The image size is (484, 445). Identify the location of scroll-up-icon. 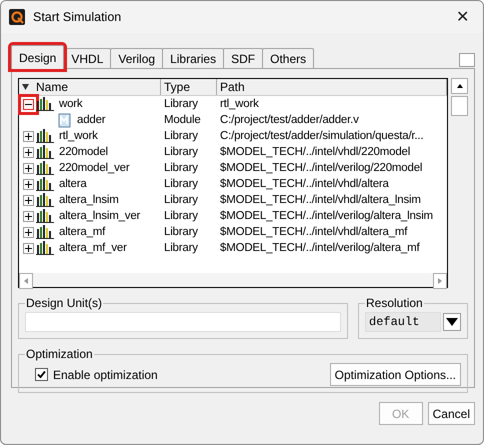
(459, 86).